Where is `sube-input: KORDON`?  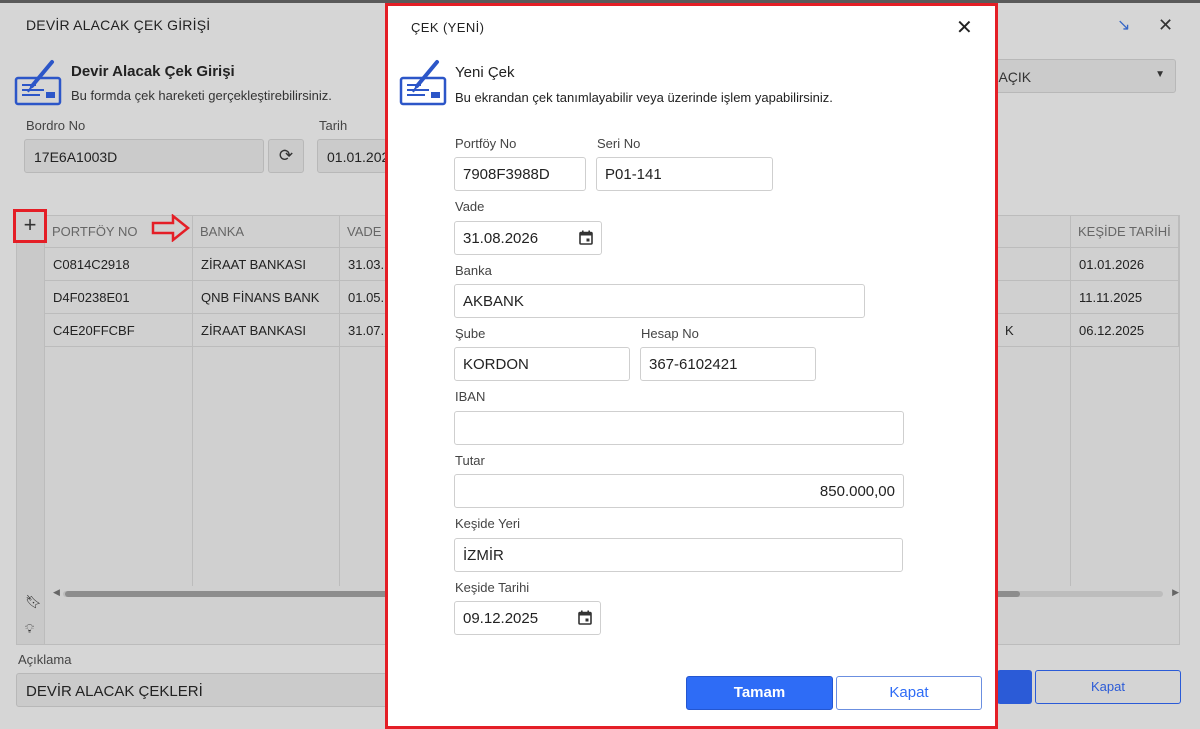
sube-input: KORDON is located at coordinates (542, 364).